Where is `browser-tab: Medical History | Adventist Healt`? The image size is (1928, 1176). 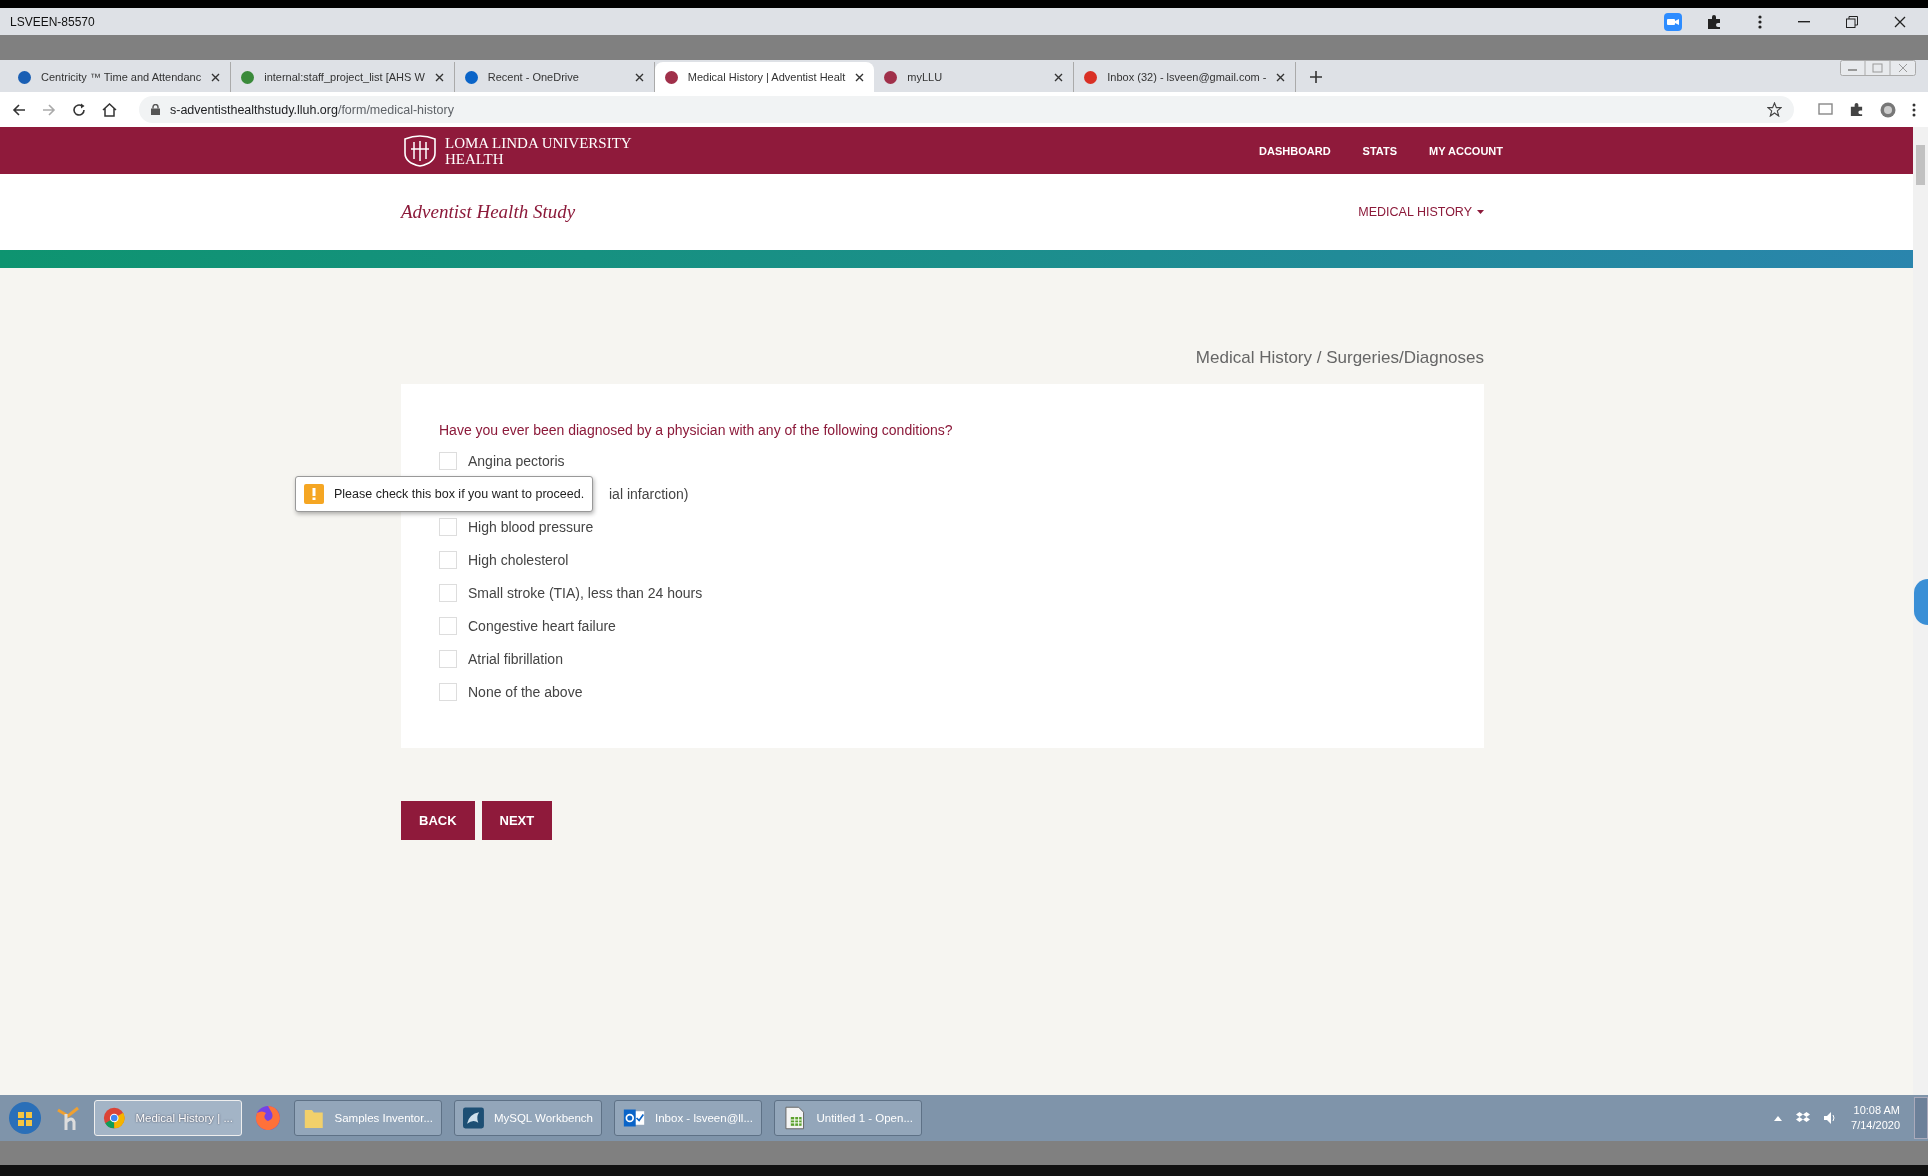
browser-tab: Medical History | Adventist Healt is located at coordinates (764, 77).